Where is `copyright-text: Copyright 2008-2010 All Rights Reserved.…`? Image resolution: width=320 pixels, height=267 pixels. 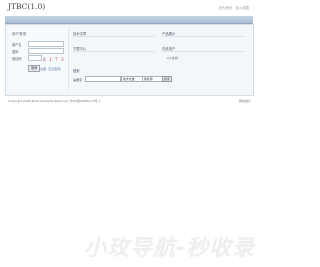
copyright-text: Copyright 2008-2010 All Rights Reserved.… is located at coordinates (54, 101).